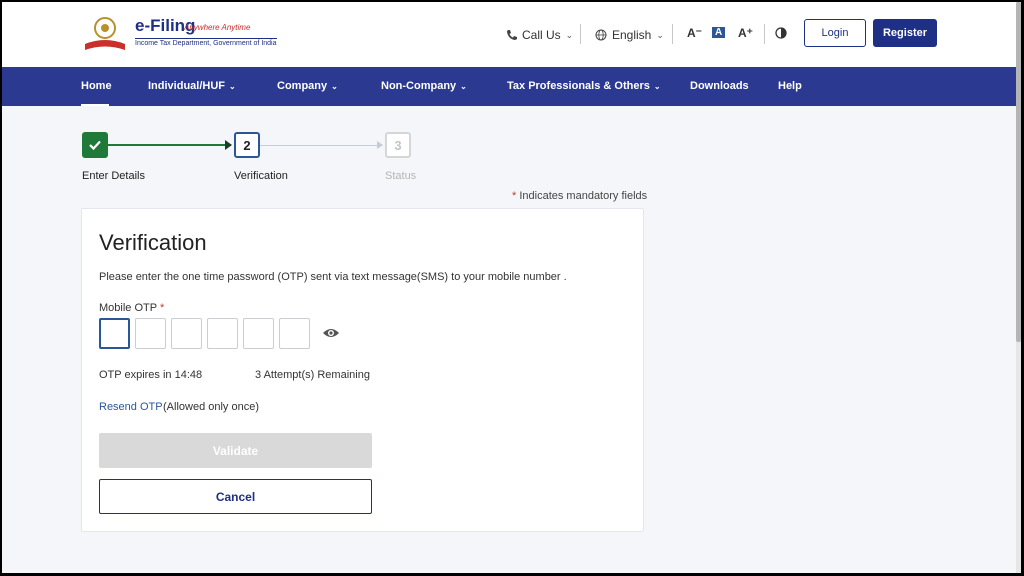 This screenshot has width=1024, height=576. What do you see at coordinates (211, 407) in the screenshot?
I see `resend-note: (Allowed only once)` at bounding box center [211, 407].